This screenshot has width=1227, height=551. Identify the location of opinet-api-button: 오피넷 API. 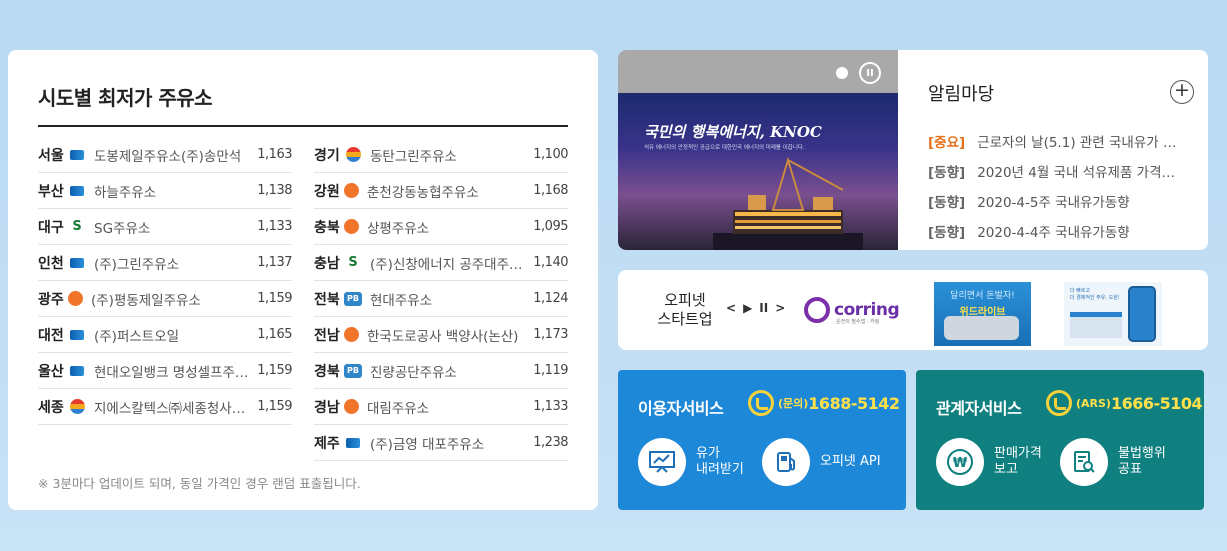
(821, 462).